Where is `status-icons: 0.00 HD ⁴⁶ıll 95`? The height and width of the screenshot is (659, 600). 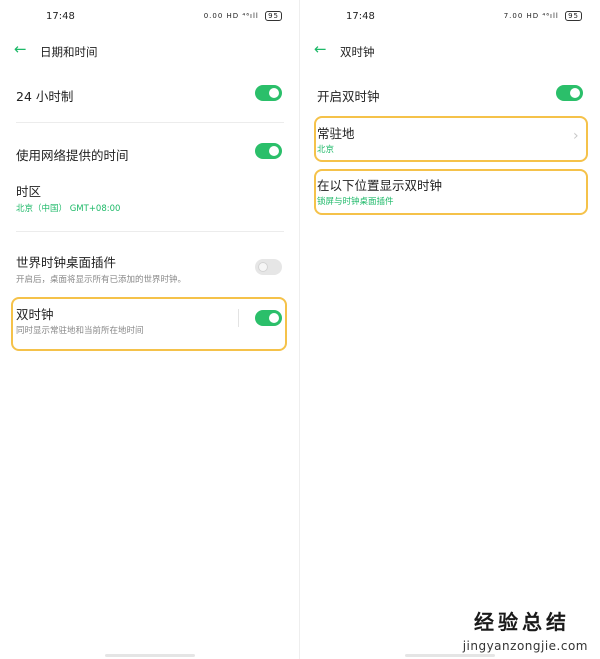
status-icons: 0.00 HD ⁴⁶ıll 95 is located at coordinates (243, 16).